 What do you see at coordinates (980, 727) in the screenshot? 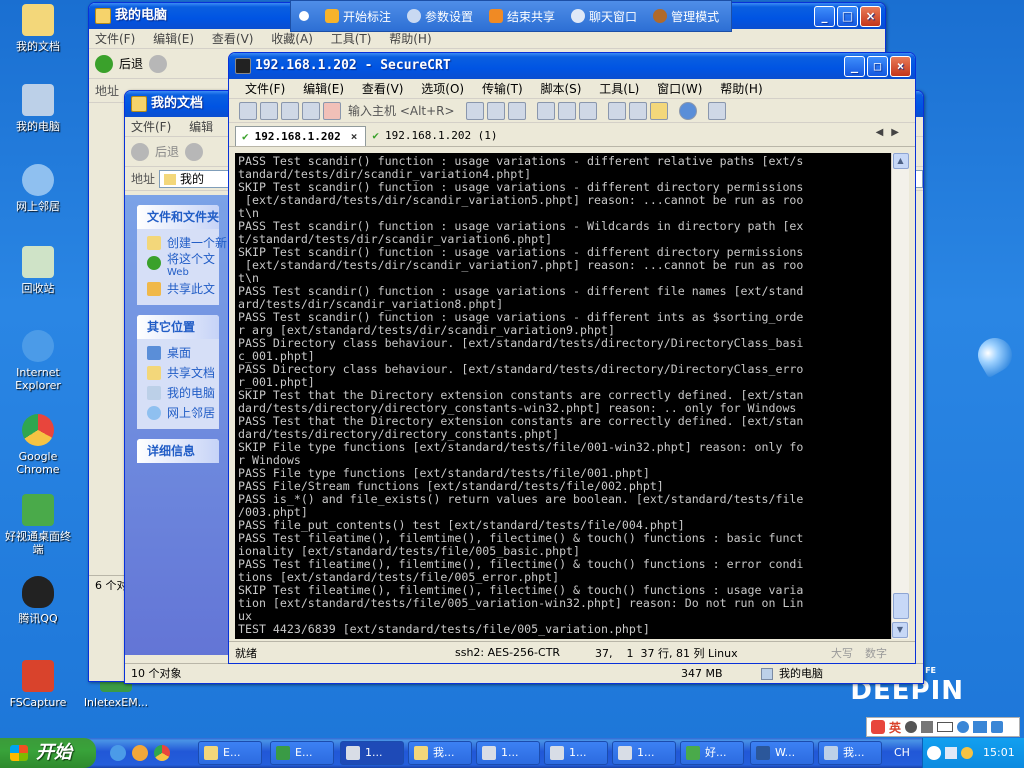
I see `shirt-icon` at bounding box center [980, 727].